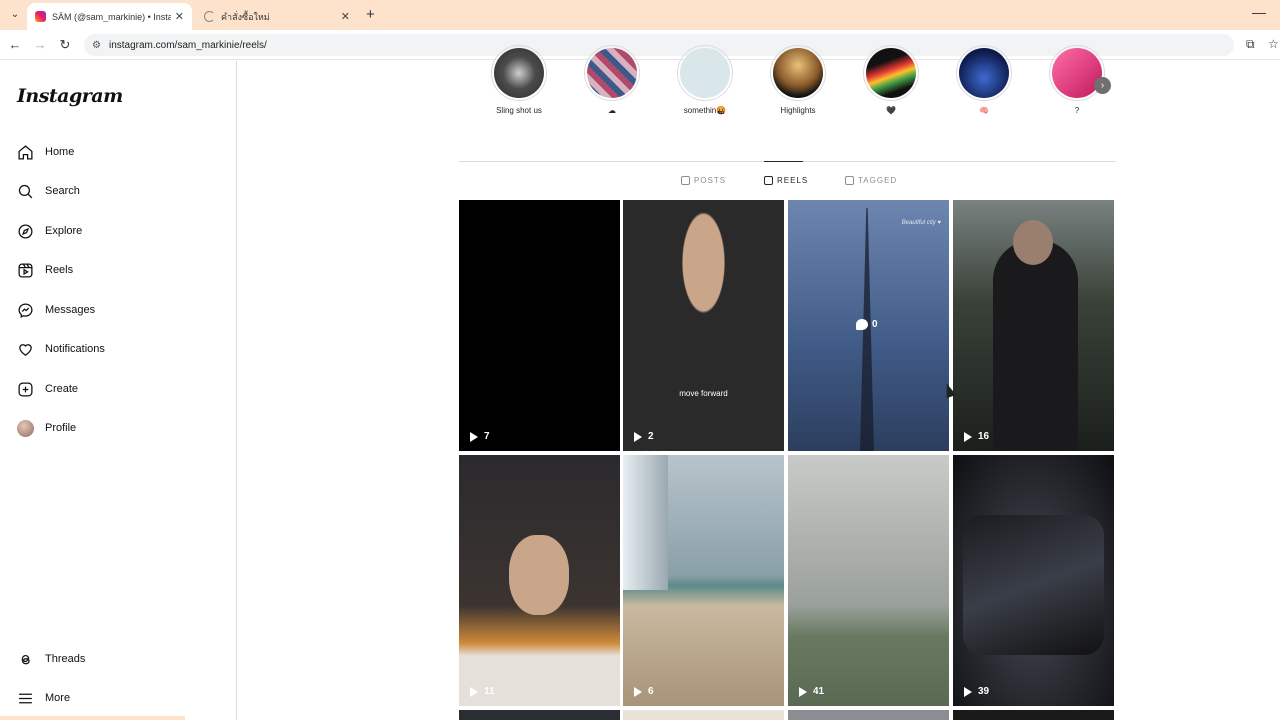  I want to click on menu-icon, so click(25, 698).